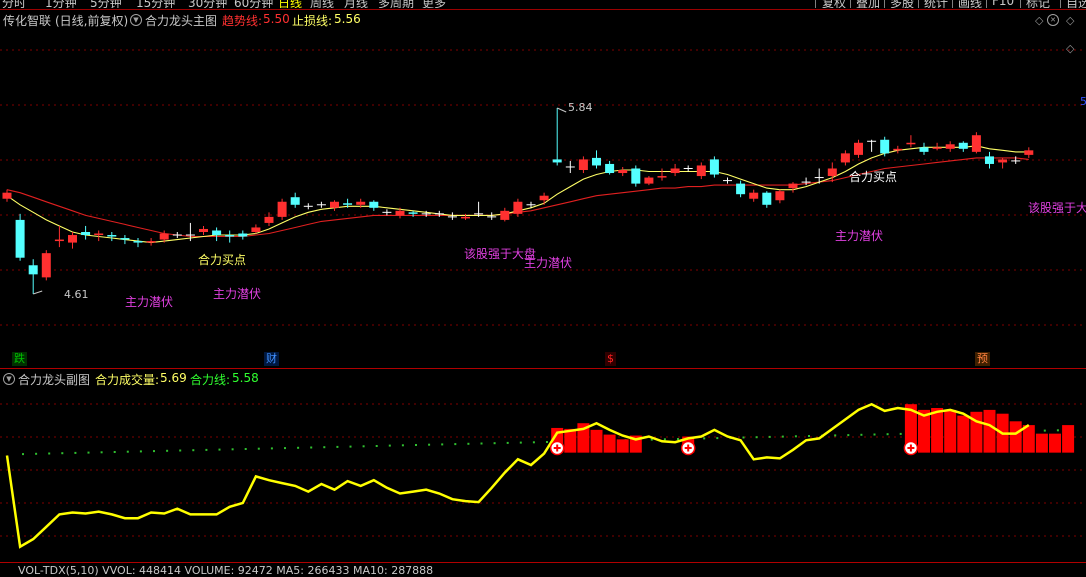  Describe the element at coordinates (9, 379) in the screenshot. I see `chevron-down-icon: ▼` at that location.